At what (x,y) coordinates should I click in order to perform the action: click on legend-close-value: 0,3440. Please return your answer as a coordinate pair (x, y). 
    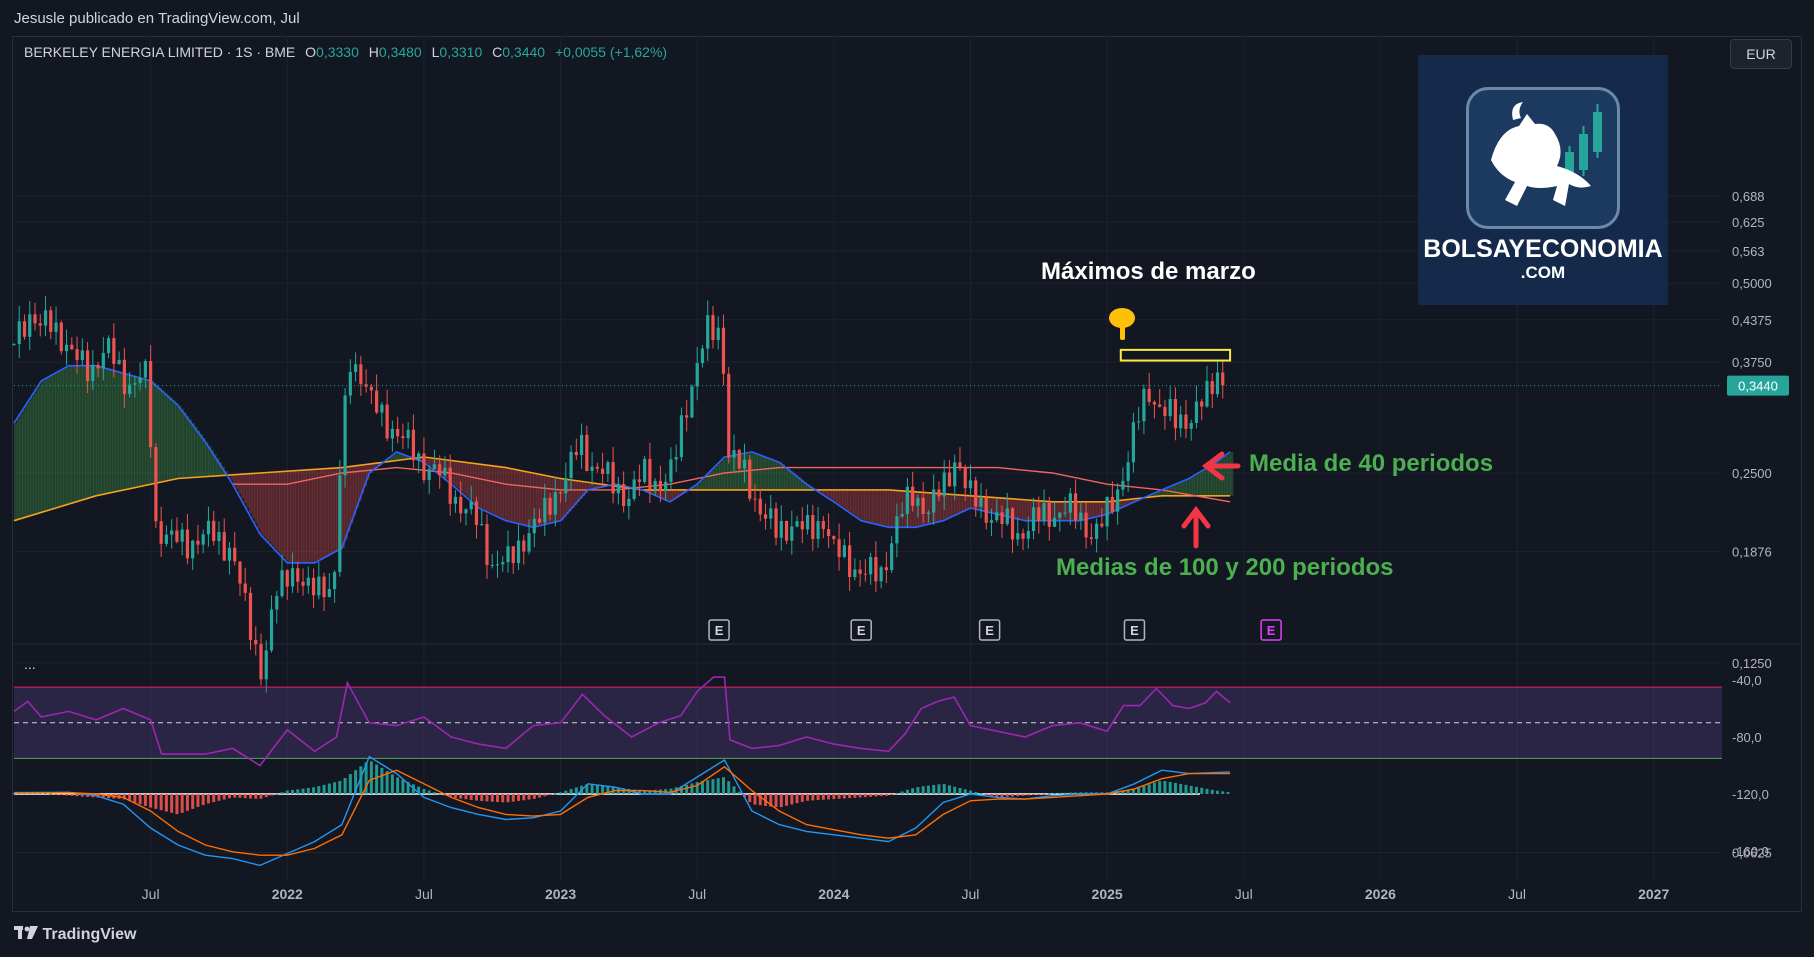
    Looking at the image, I should click on (524, 52).